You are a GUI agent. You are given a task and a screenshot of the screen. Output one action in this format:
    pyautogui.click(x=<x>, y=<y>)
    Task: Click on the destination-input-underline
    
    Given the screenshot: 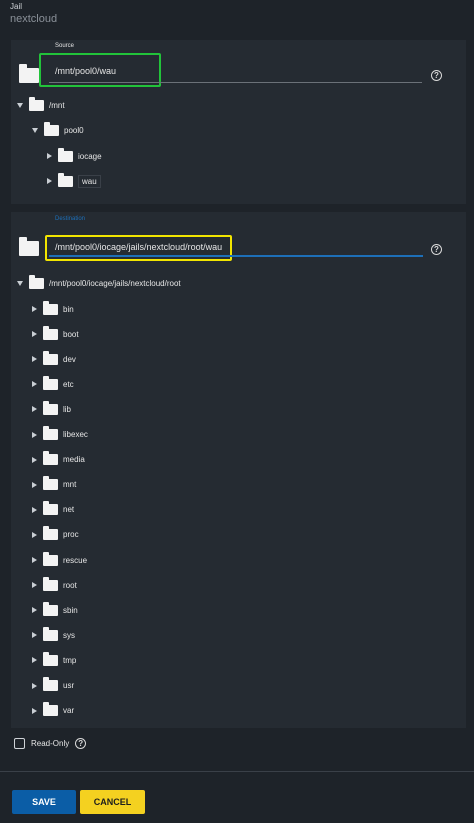 What is the action you would take?
    pyautogui.click(x=236, y=256)
    